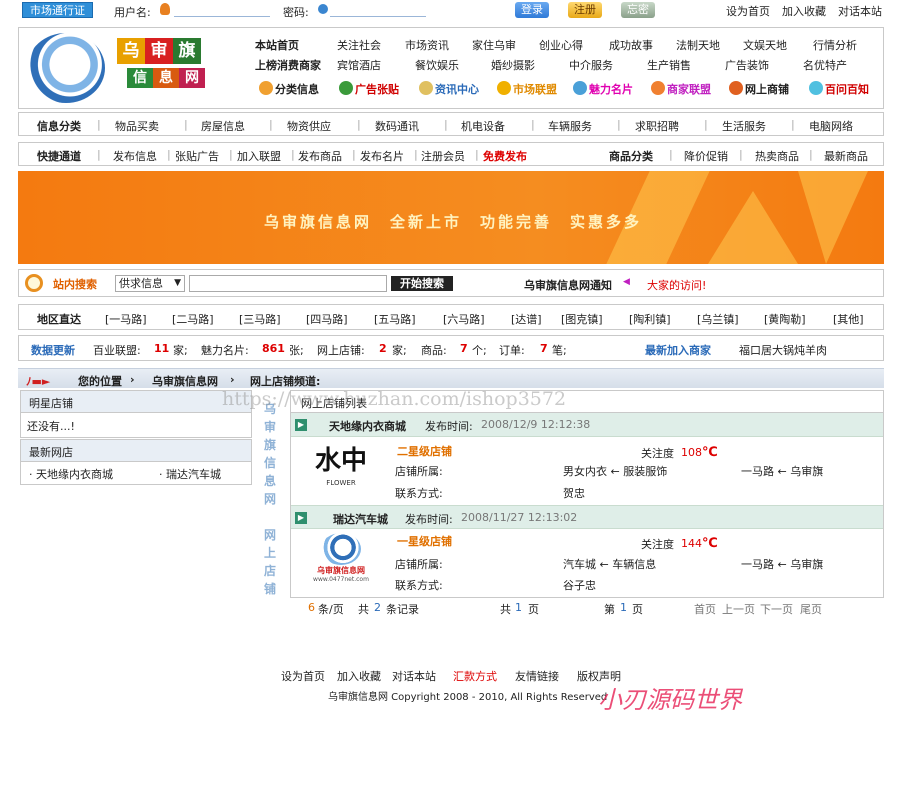 Image resolution: width=900 pixels, height=793 pixels. I want to click on quick-item: 注册会员, so click(443, 156).